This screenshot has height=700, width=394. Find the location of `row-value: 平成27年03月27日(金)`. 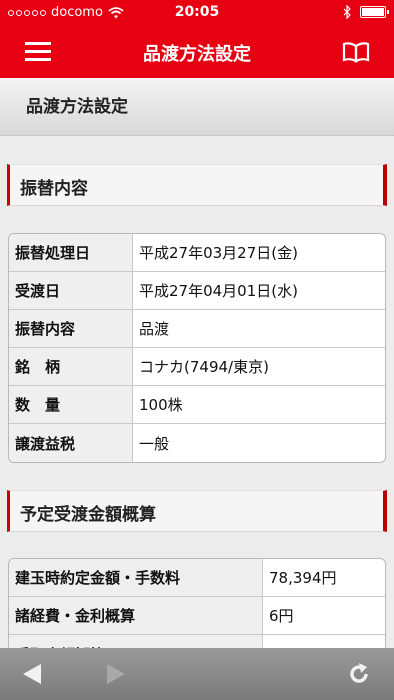

row-value: 平成27年03月27日(金) is located at coordinates (259, 253).